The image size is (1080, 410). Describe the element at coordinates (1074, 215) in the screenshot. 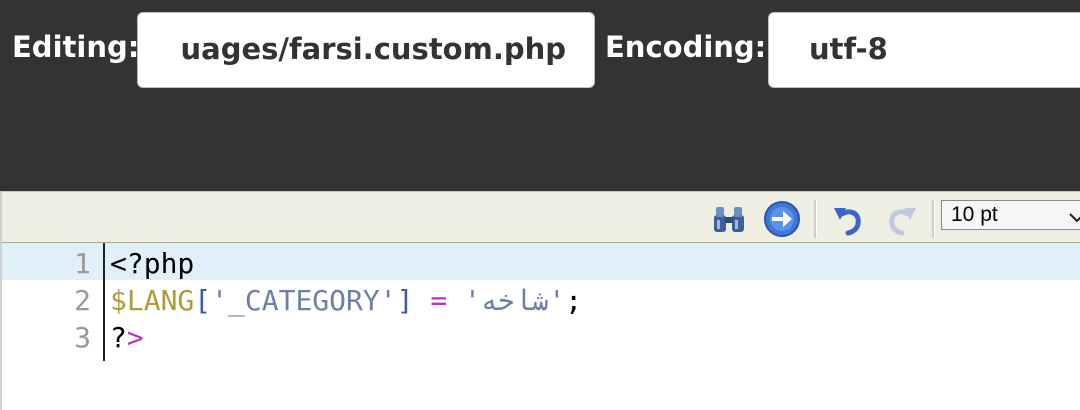

I see `chevron-down-icon` at that location.